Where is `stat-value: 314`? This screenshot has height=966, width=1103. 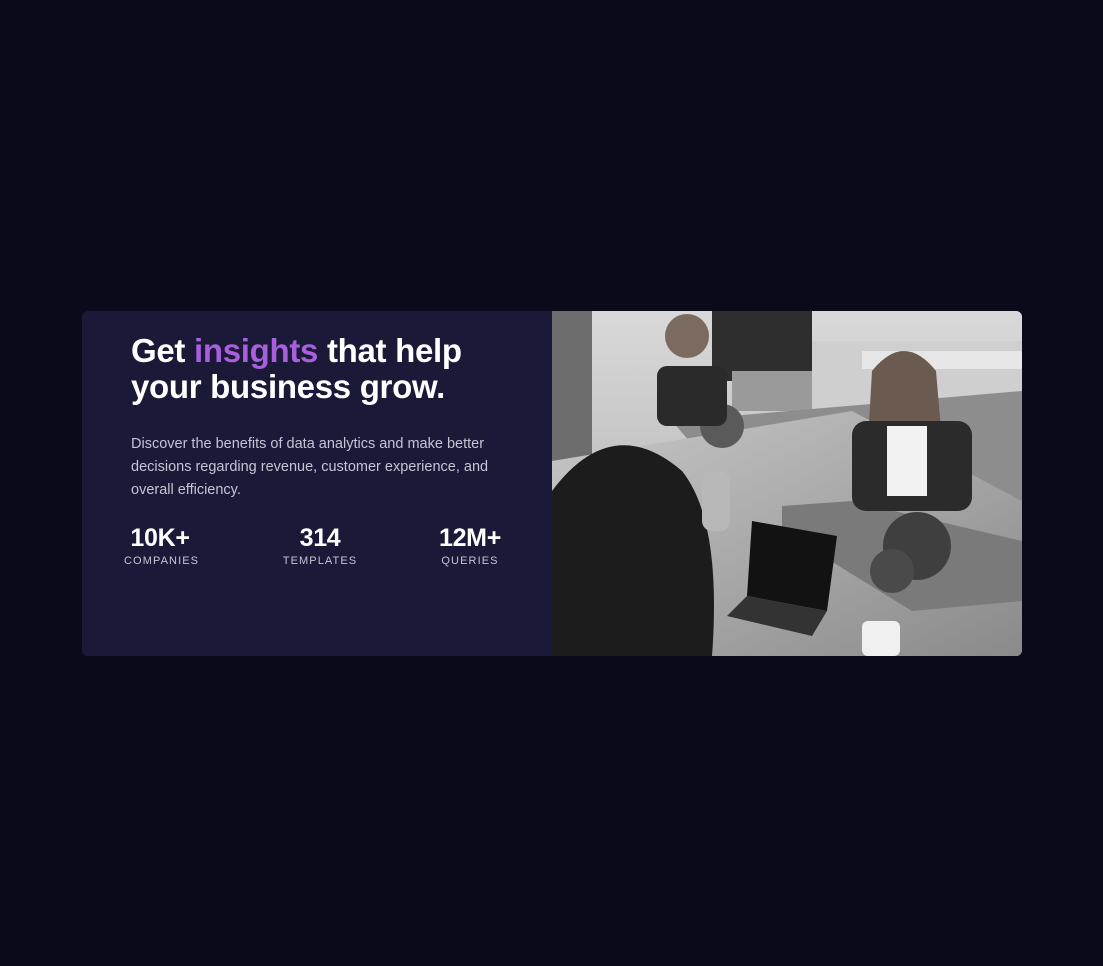
stat-value: 314 is located at coordinates (320, 538).